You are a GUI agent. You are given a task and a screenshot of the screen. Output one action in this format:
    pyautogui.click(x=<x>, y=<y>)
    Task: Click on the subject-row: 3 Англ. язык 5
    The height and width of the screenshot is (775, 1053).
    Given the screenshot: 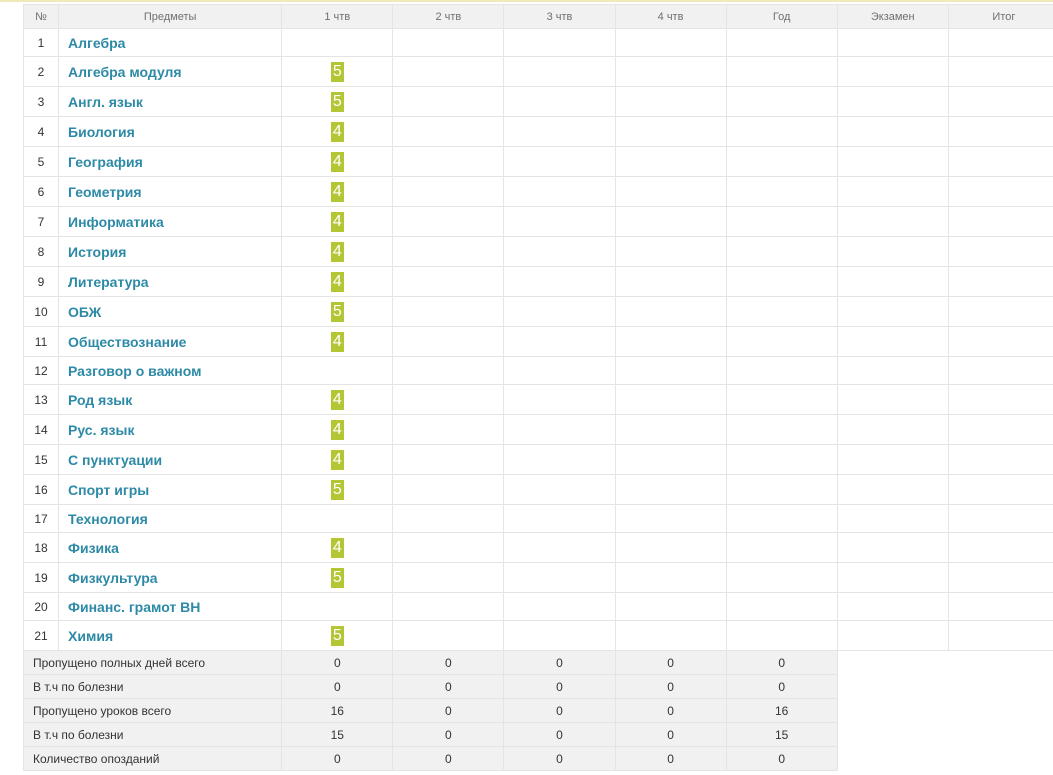 What is the action you would take?
    pyautogui.click(x=537, y=101)
    